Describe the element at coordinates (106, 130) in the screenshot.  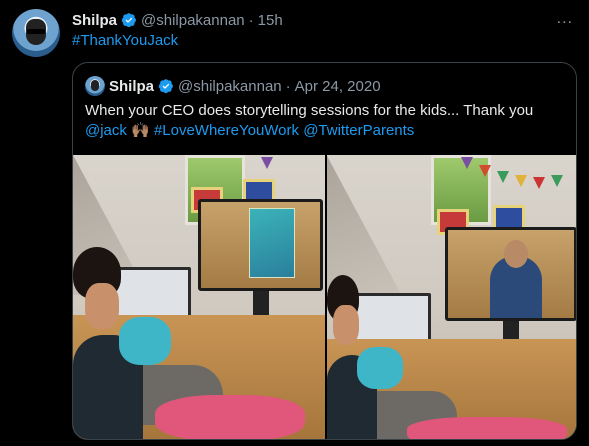
I see `mention-jack: @jack` at that location.